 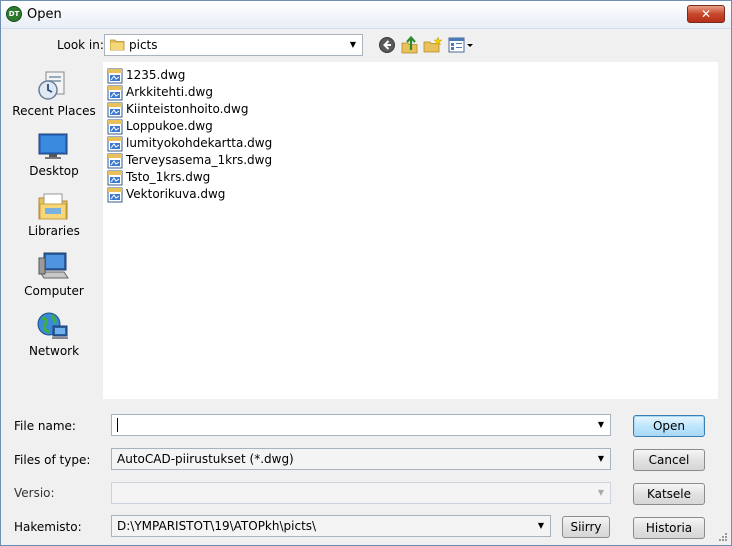 What do you see at coordinates (54, 111) in the screenshot?
I see `place-label: Recent Places` at bounding box center [54, 111].